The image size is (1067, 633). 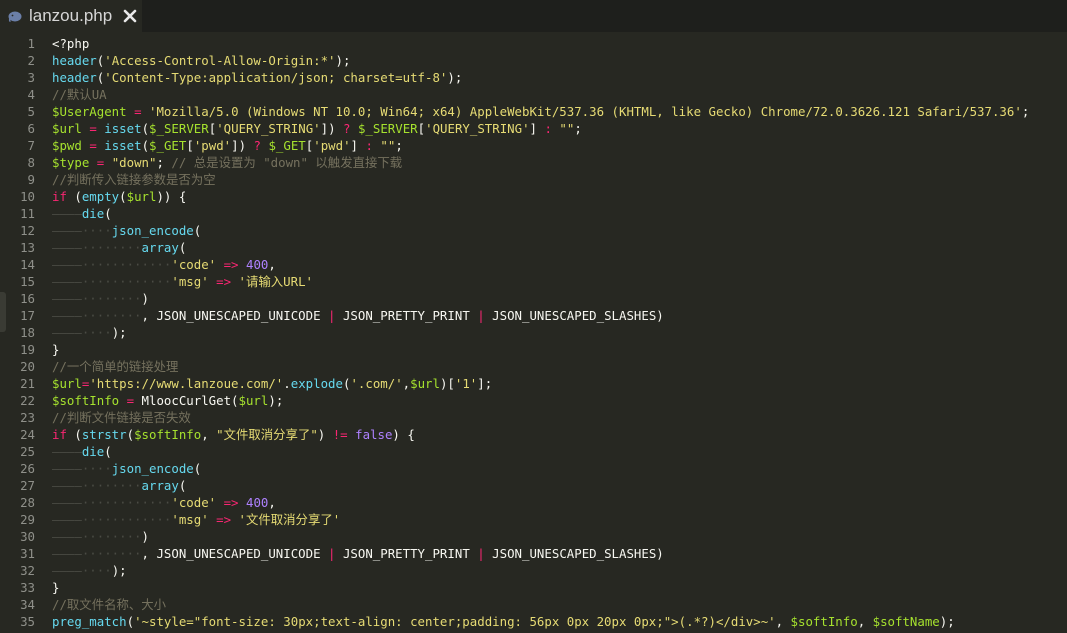 What do you see at coordinates (126, 230) in the screenshot?
I see `code-line: ————····json_encode(` at bounding box center [126, 230].